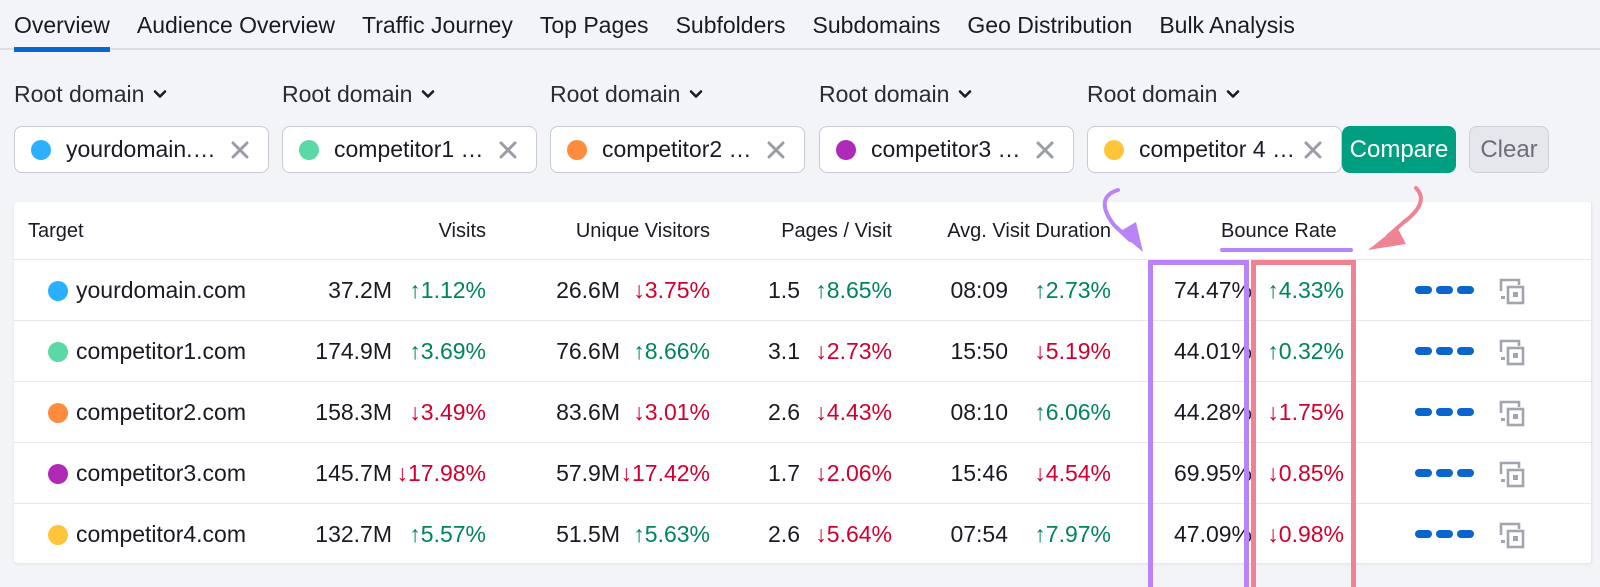 This screenshot has height=587, width=1600. I want to click on target-domain: competitor3.com, so click(147, 473).